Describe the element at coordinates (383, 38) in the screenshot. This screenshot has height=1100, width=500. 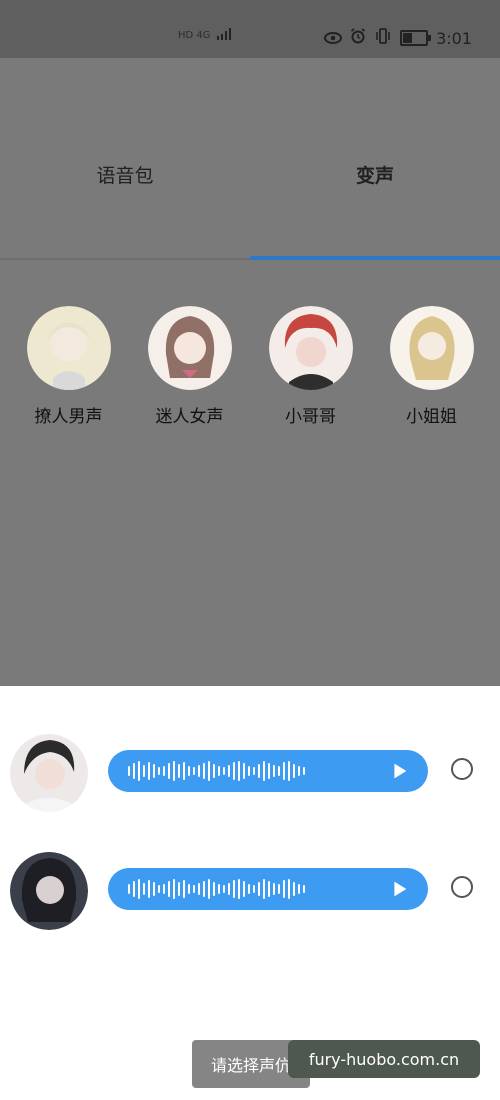
I see `vibrate-icon` at that location.